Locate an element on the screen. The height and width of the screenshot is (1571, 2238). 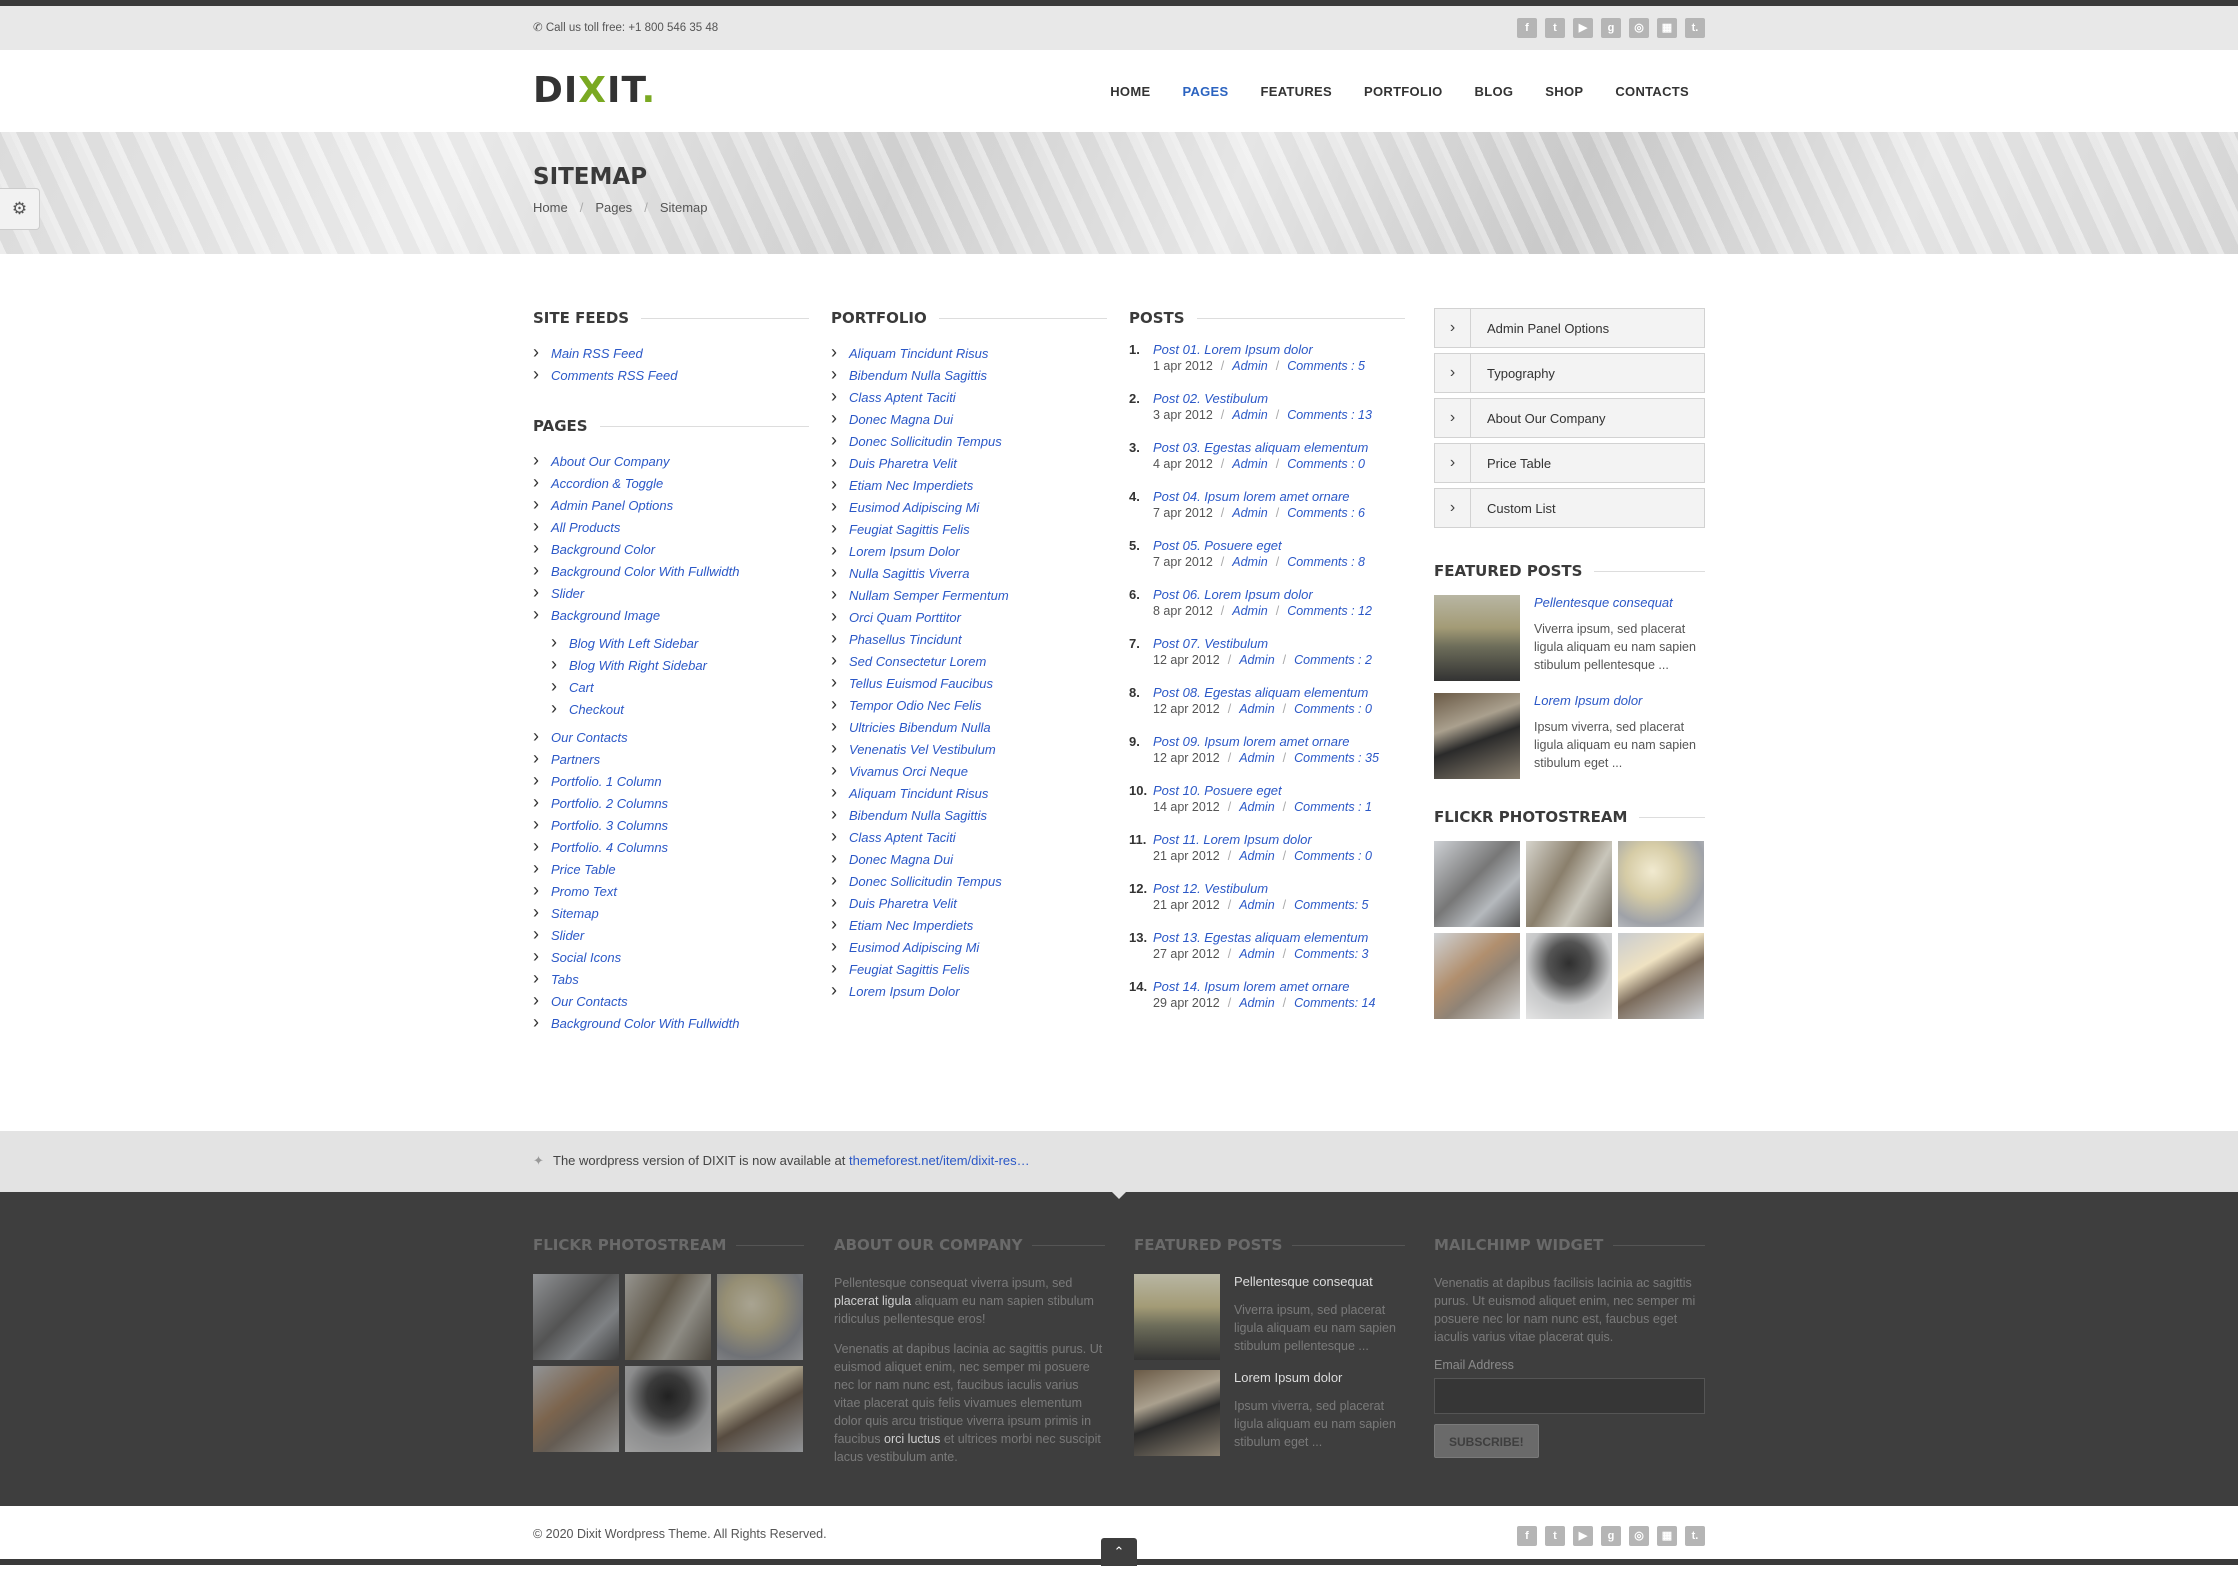
breadcrumb-pages: Pages is located at coordinates (613, 207).